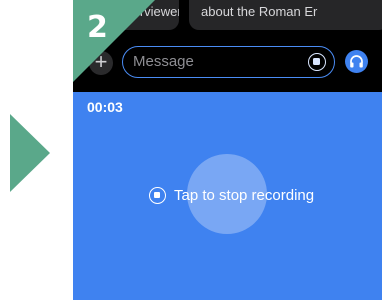 This screenshot has width=382, height=300. I want to click on voice-mode-button, so click(356, 61).